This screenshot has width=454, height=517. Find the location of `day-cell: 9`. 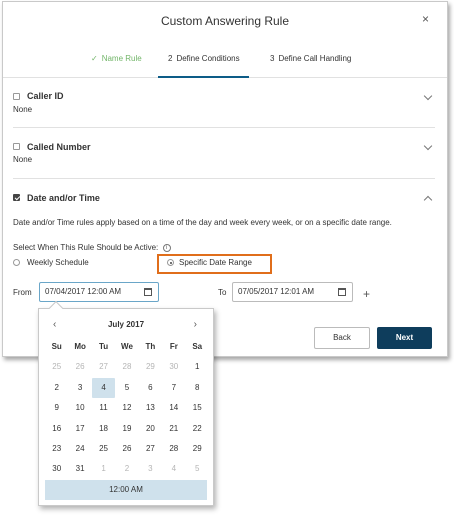

day-cell: 9 is located at coordinates (56, 408).